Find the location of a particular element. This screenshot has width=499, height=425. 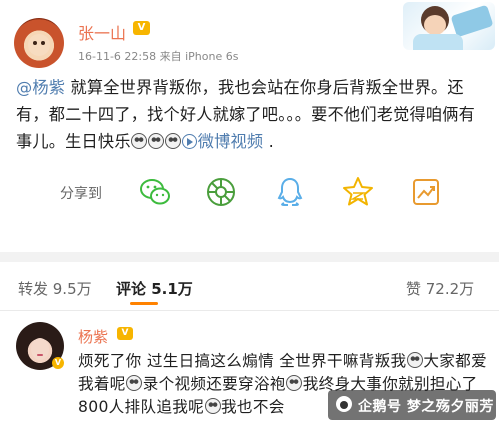

verified-badge-icon: V is located at coordinates (58, 363).